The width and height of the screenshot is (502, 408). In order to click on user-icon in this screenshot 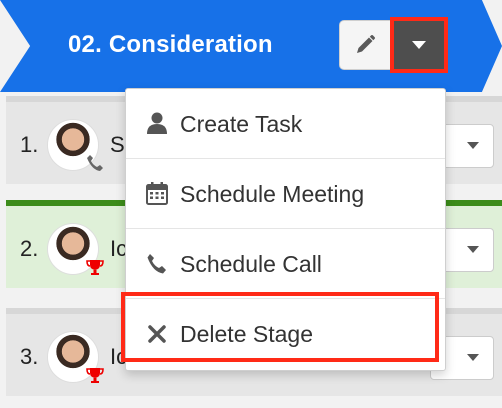, I will do `click(157, 123)`.